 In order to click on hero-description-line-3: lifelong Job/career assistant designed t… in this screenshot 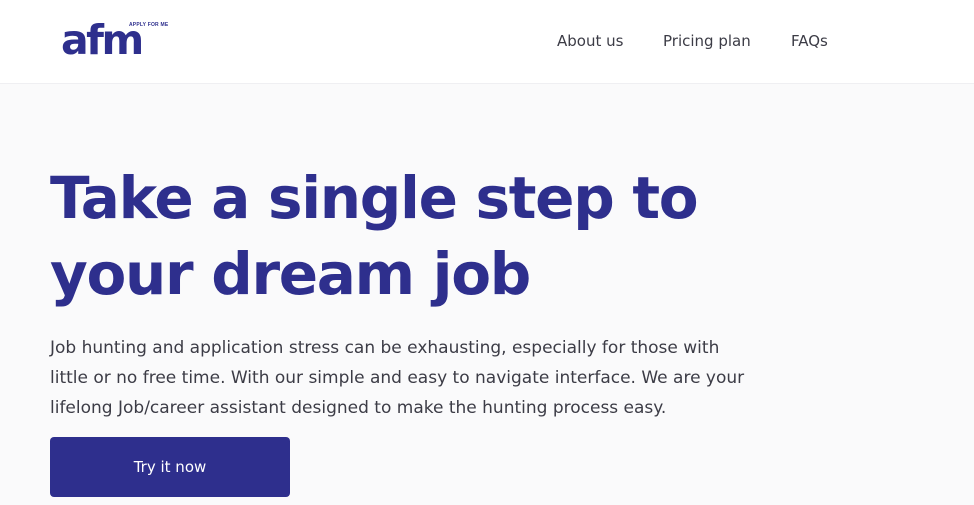, I will do `click(358, 408)`.